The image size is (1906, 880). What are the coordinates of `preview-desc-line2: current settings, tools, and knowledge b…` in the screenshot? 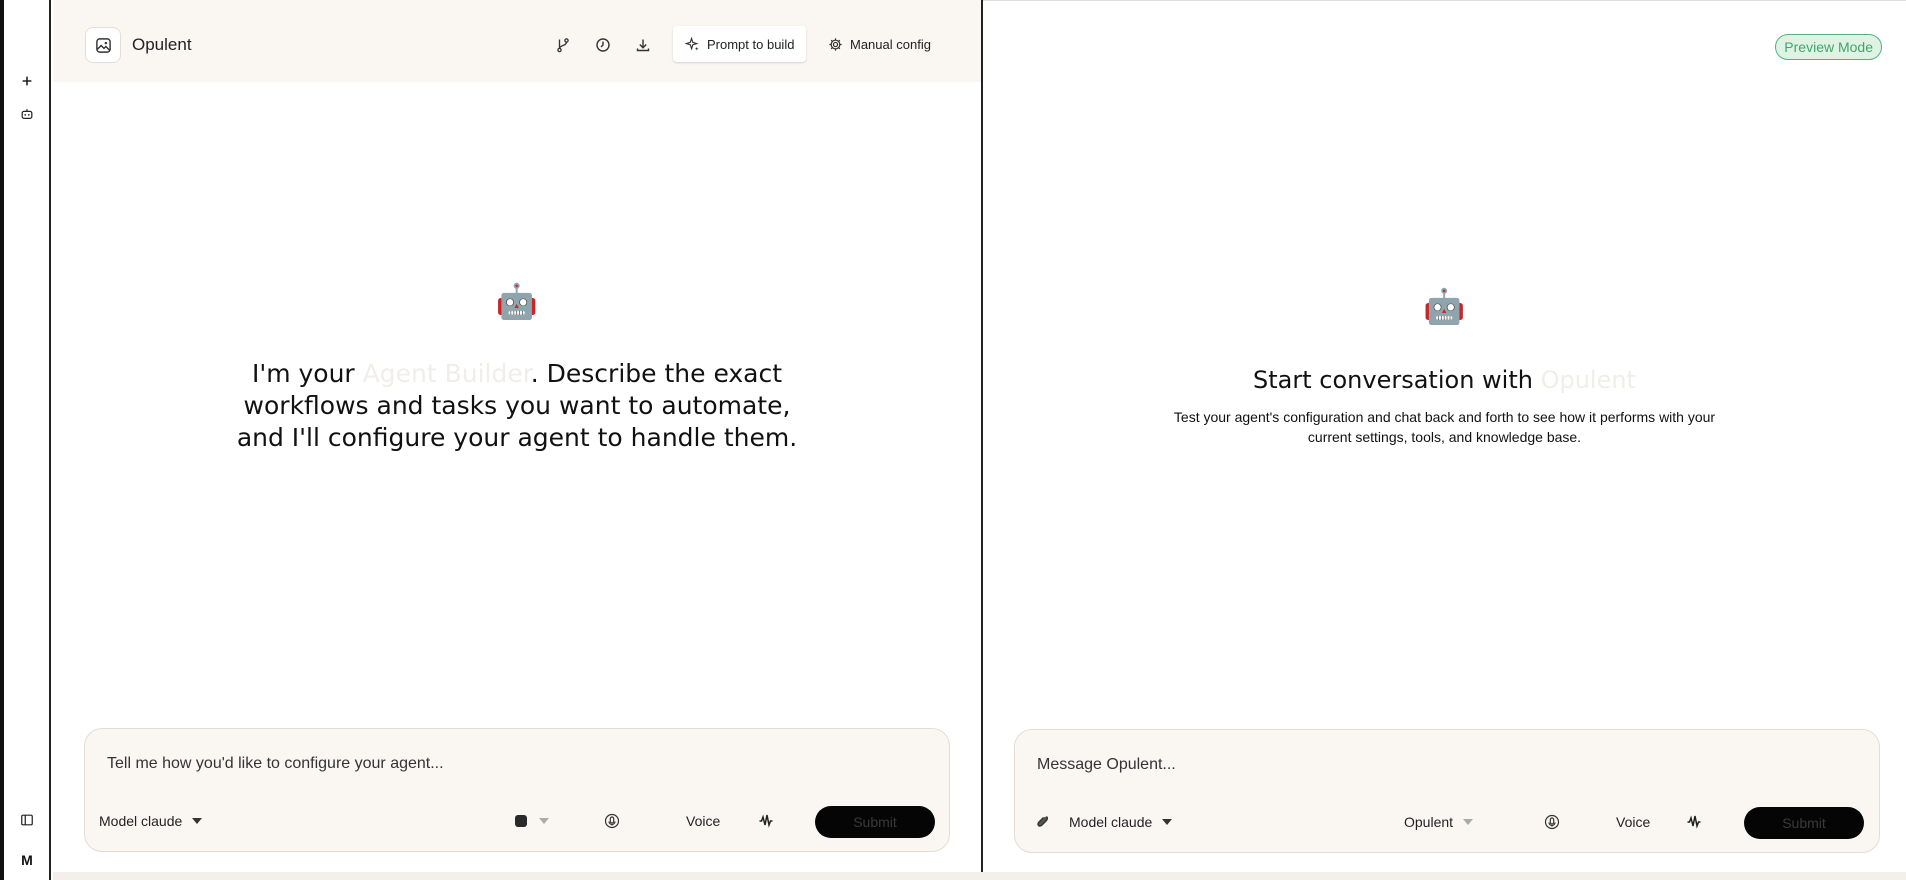 It's located at (1444, 437).